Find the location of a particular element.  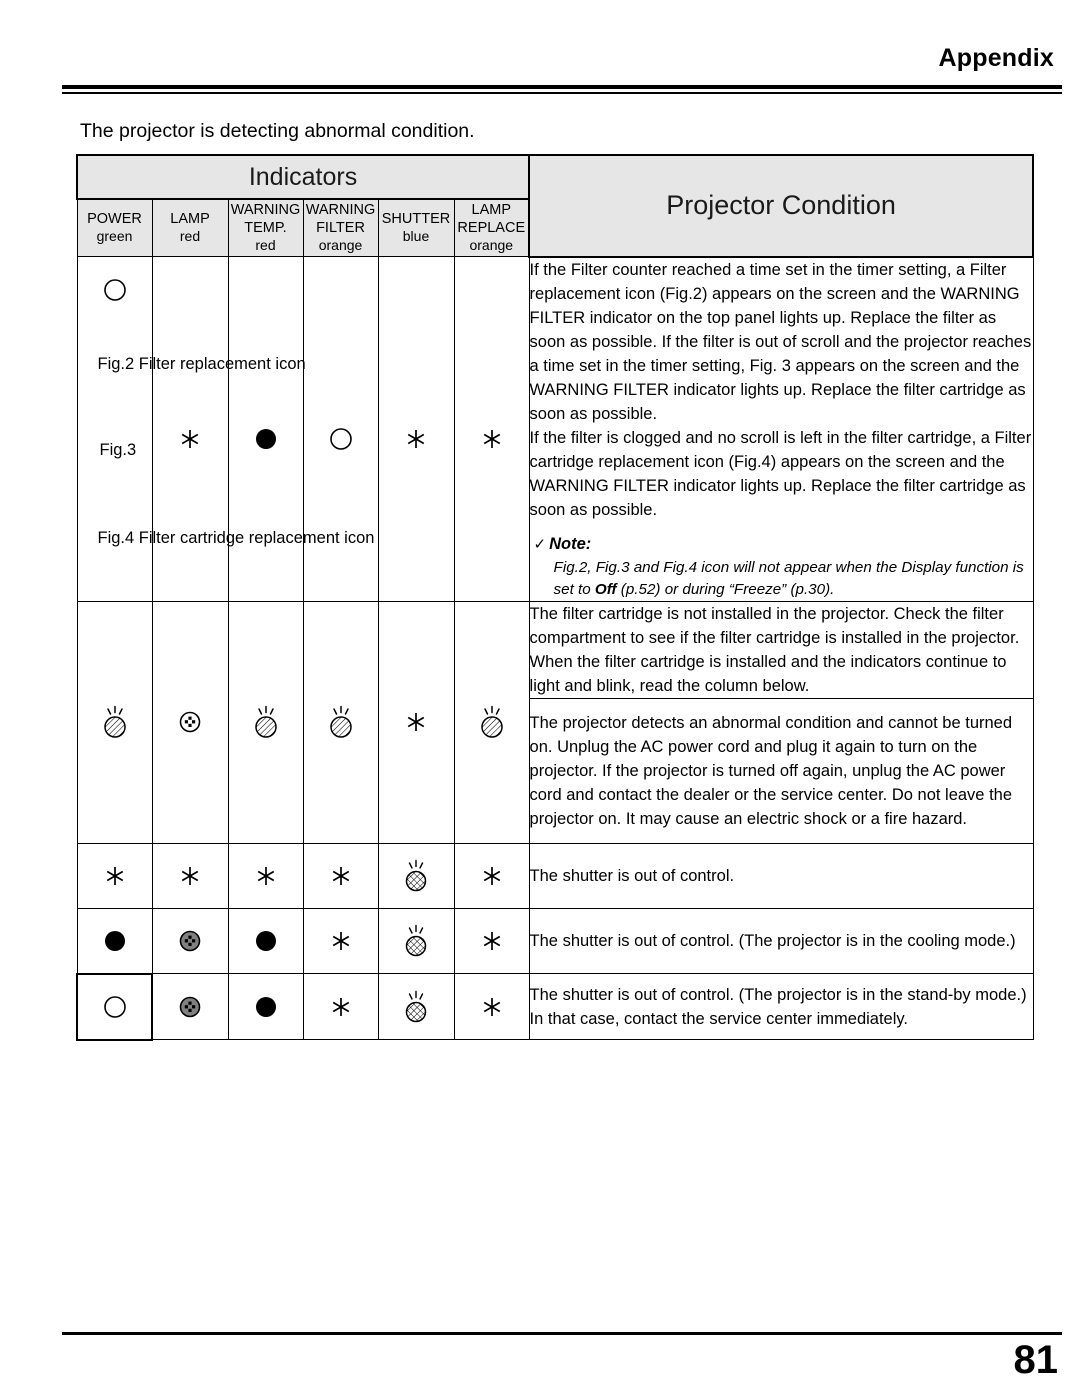

column-header-power-color: green is located at coordinates (114, 236).